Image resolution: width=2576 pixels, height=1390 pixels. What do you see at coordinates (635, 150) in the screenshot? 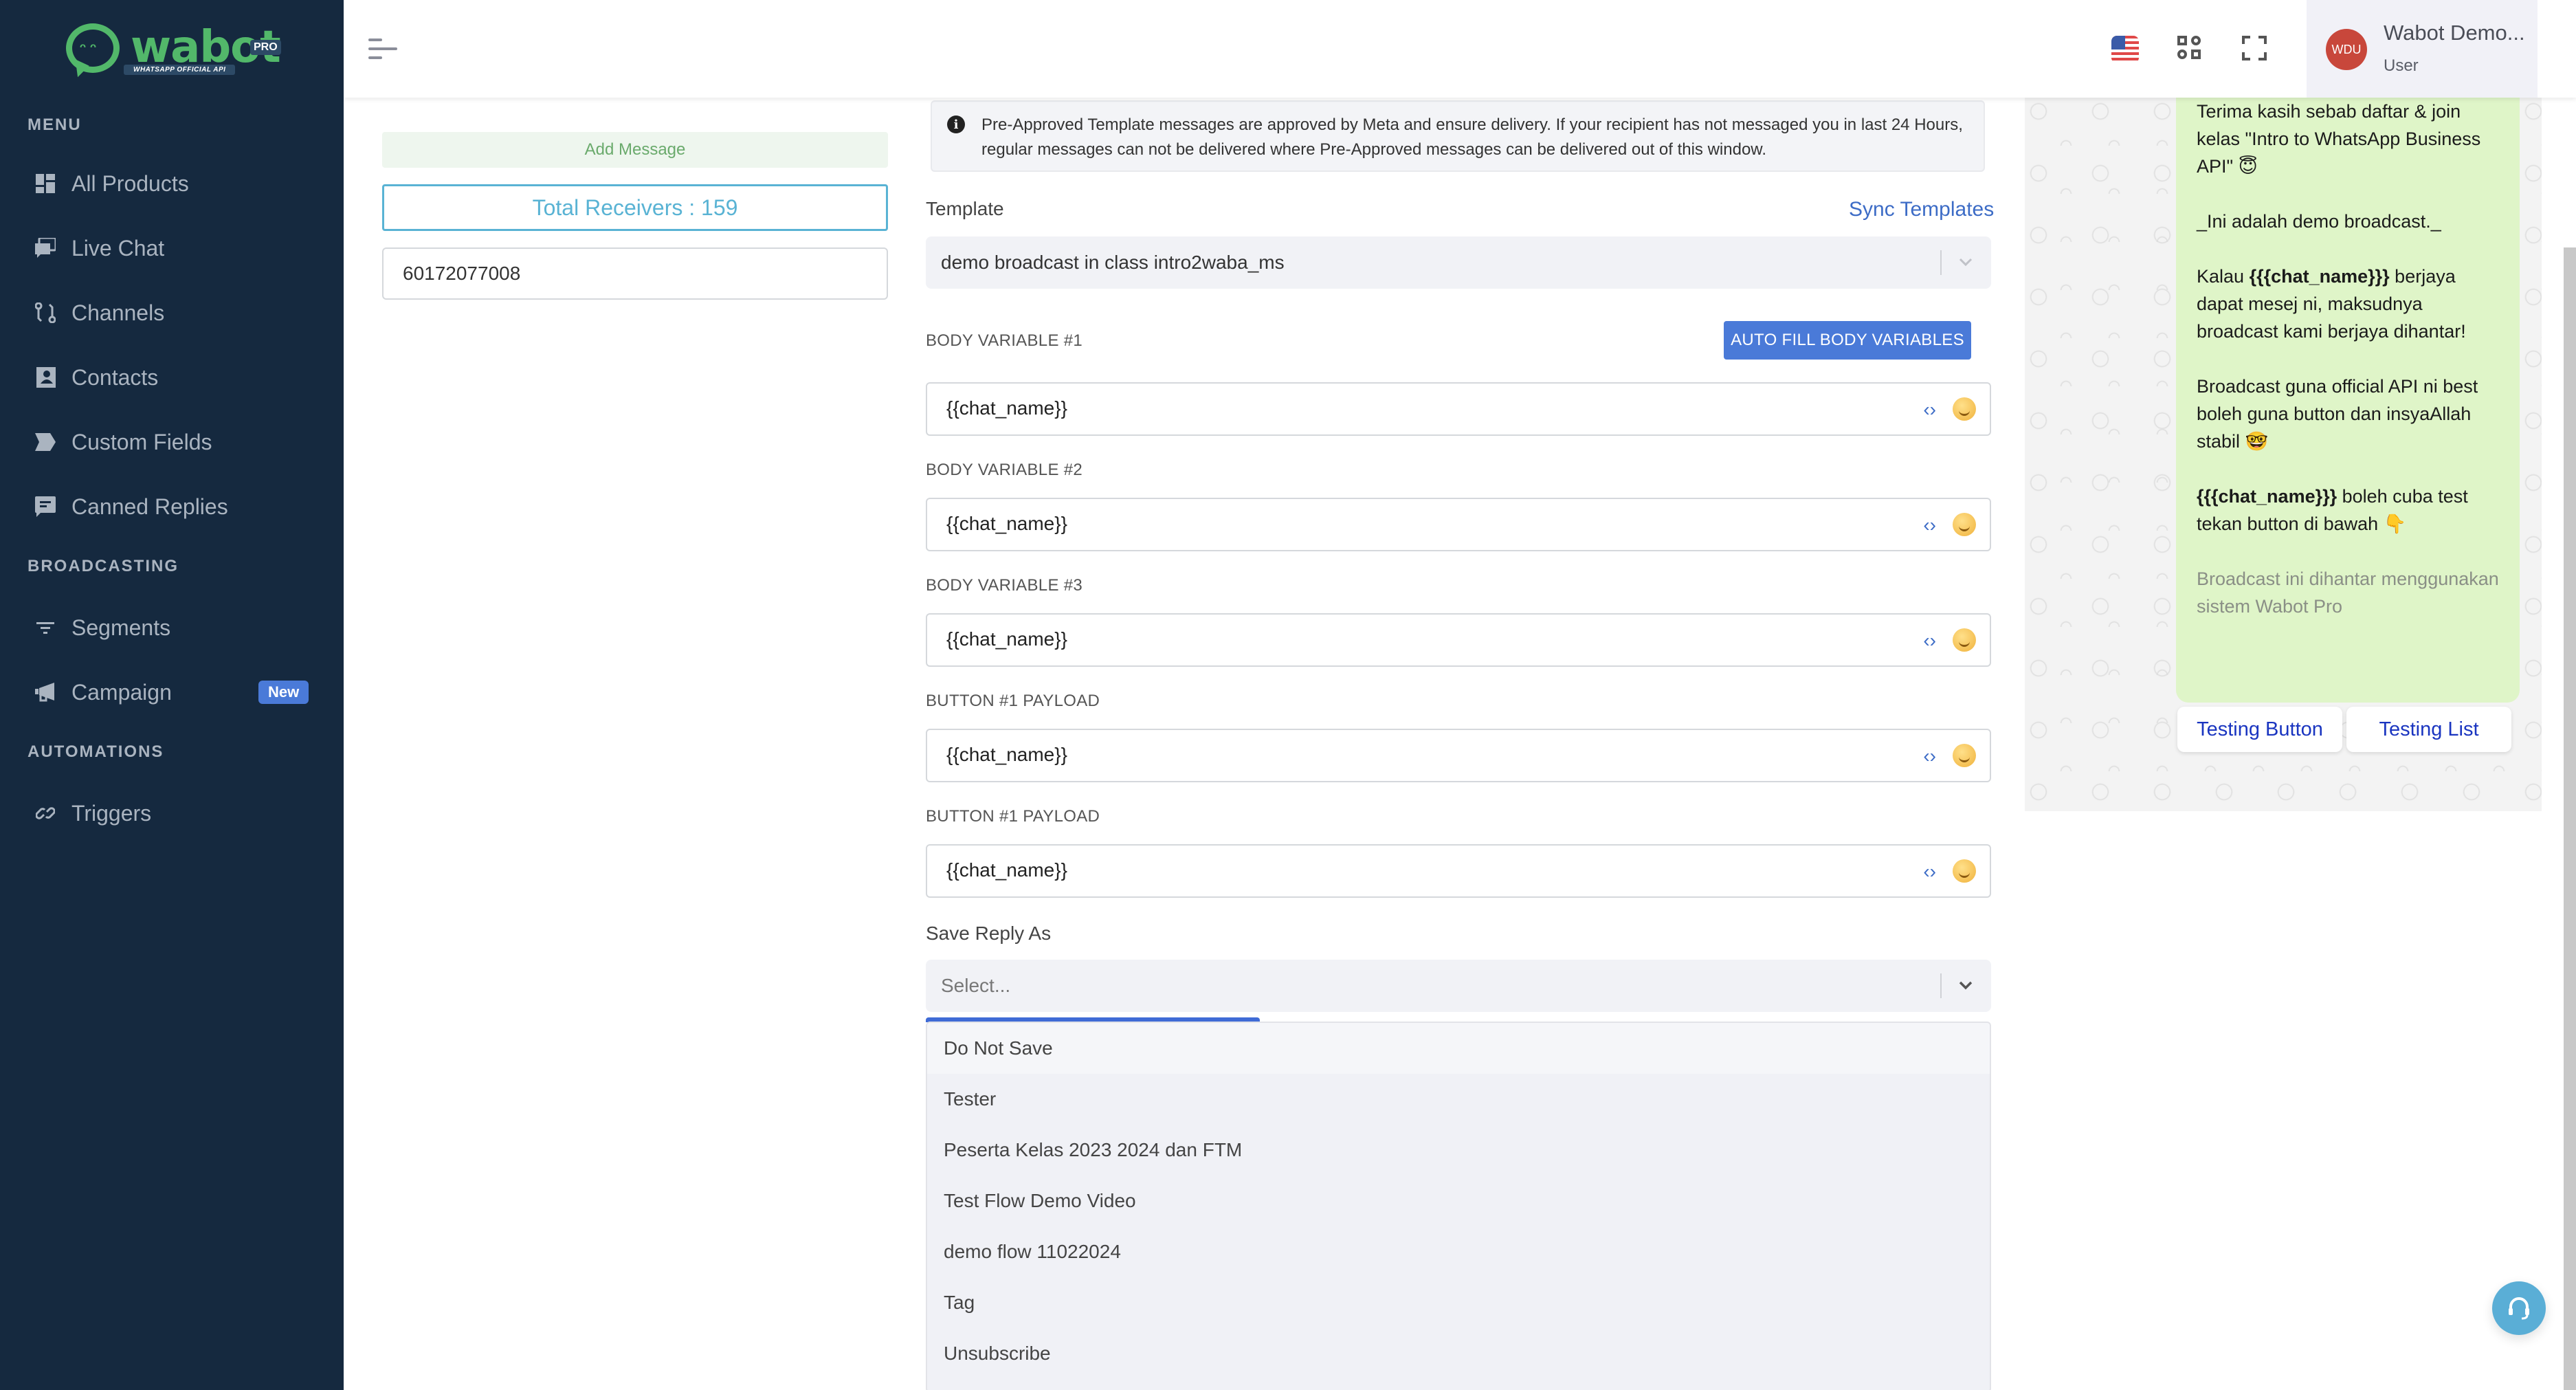
I see `add-message-button: Add Message` at bounding box center [635, 150].